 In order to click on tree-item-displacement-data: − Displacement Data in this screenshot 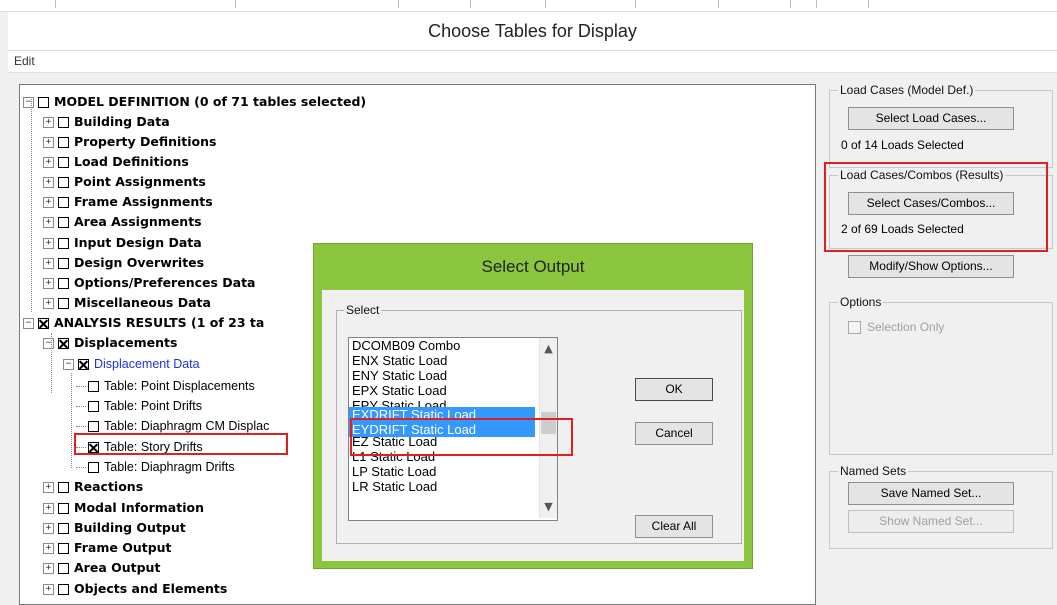, I will do `click(131, 364)`.